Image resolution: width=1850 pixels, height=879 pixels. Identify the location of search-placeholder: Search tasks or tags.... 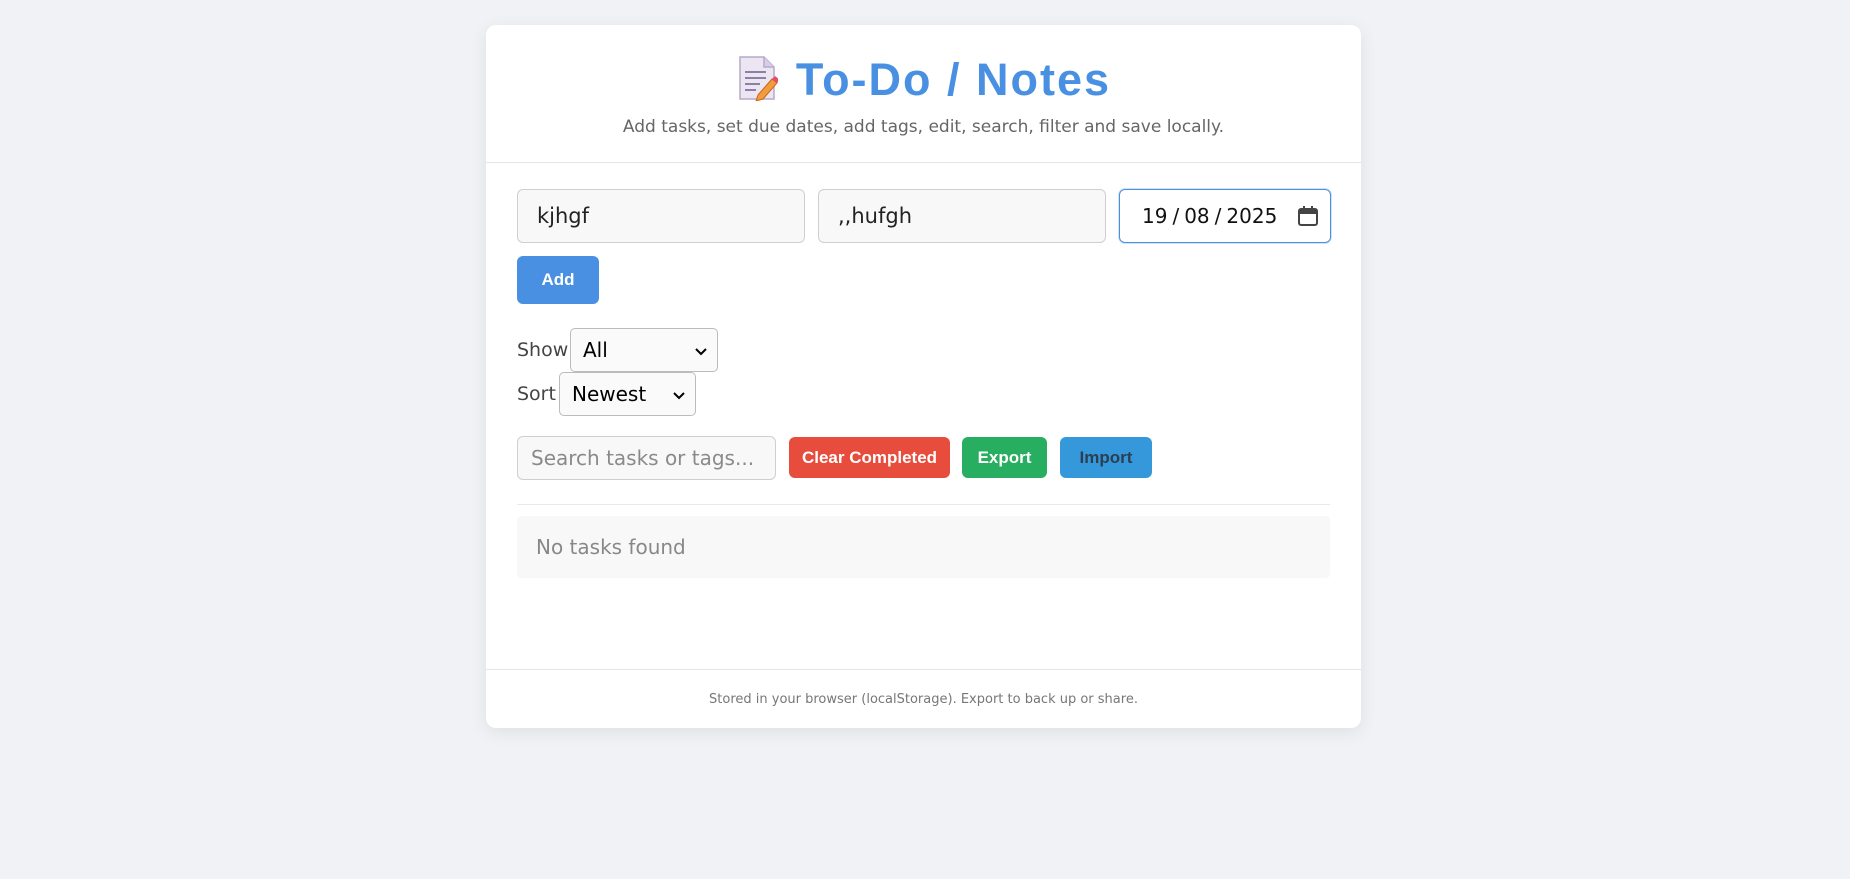
(643, 458).